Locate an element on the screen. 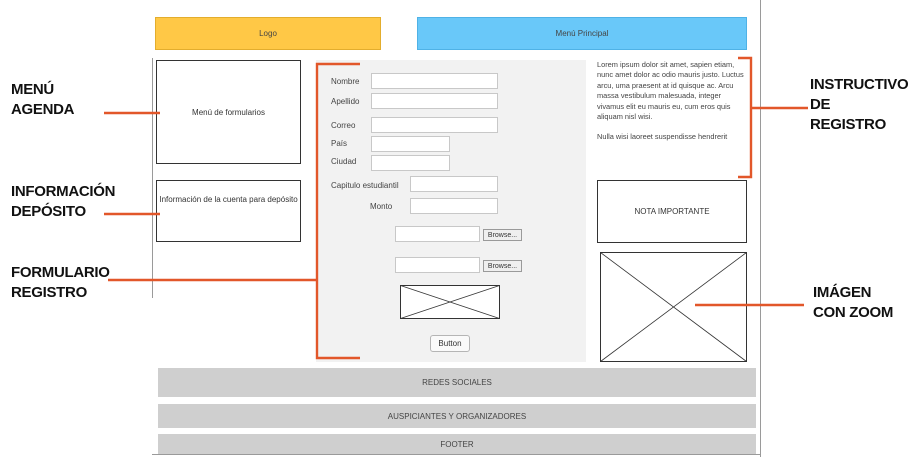 The height and width of the screenshot is (457, 921). annotation-menu-agenda: MENÚ AGENDA is located at coordinates (43, 99).